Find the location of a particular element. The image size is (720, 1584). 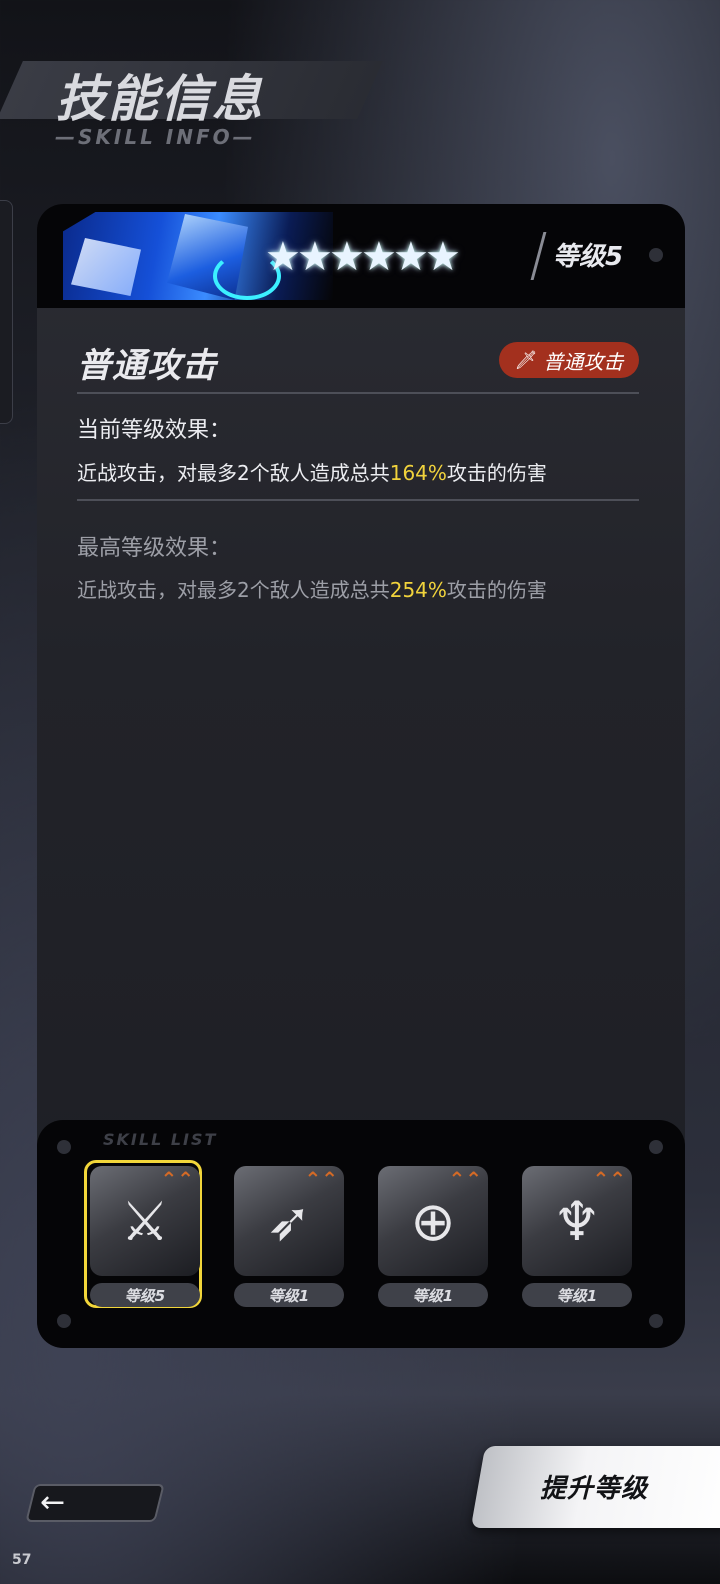

skill-slot-2: ➶ ⌃⌃ 等级1 is located at coordinates (290, 1237).